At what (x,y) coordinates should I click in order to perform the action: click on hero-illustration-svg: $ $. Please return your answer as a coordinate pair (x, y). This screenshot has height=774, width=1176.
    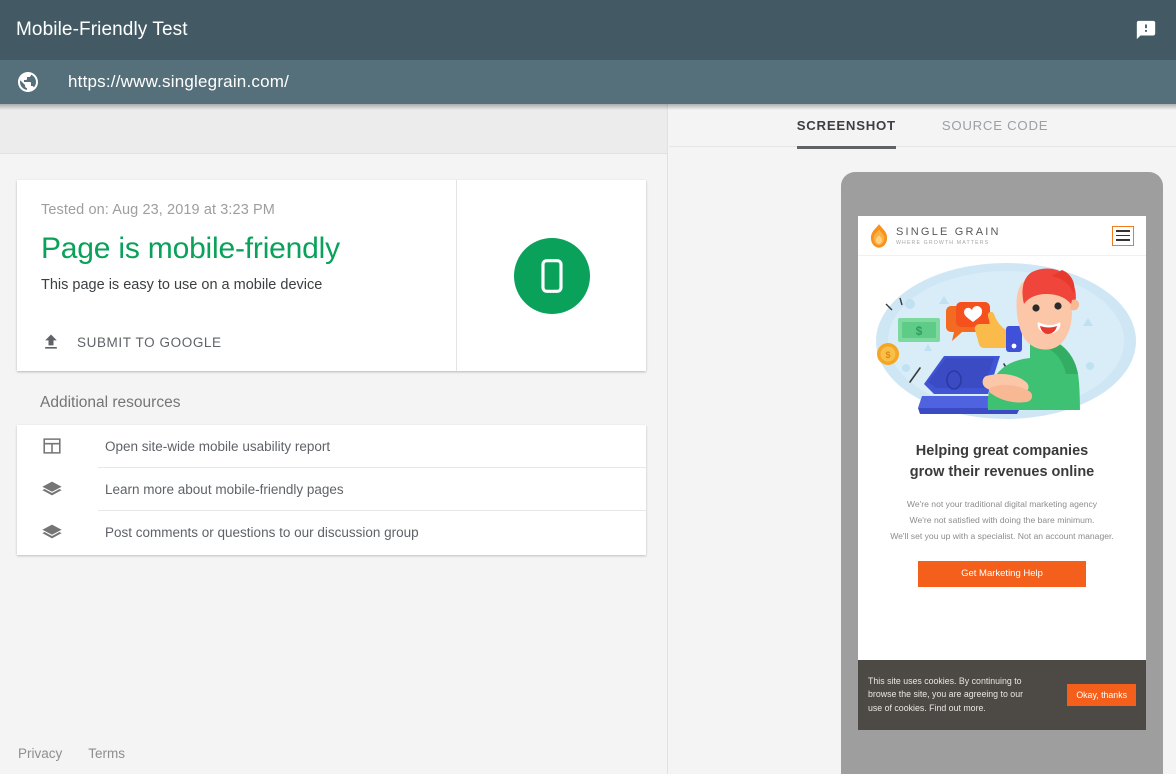
    Looking at the image, I should click on (1006, 341).